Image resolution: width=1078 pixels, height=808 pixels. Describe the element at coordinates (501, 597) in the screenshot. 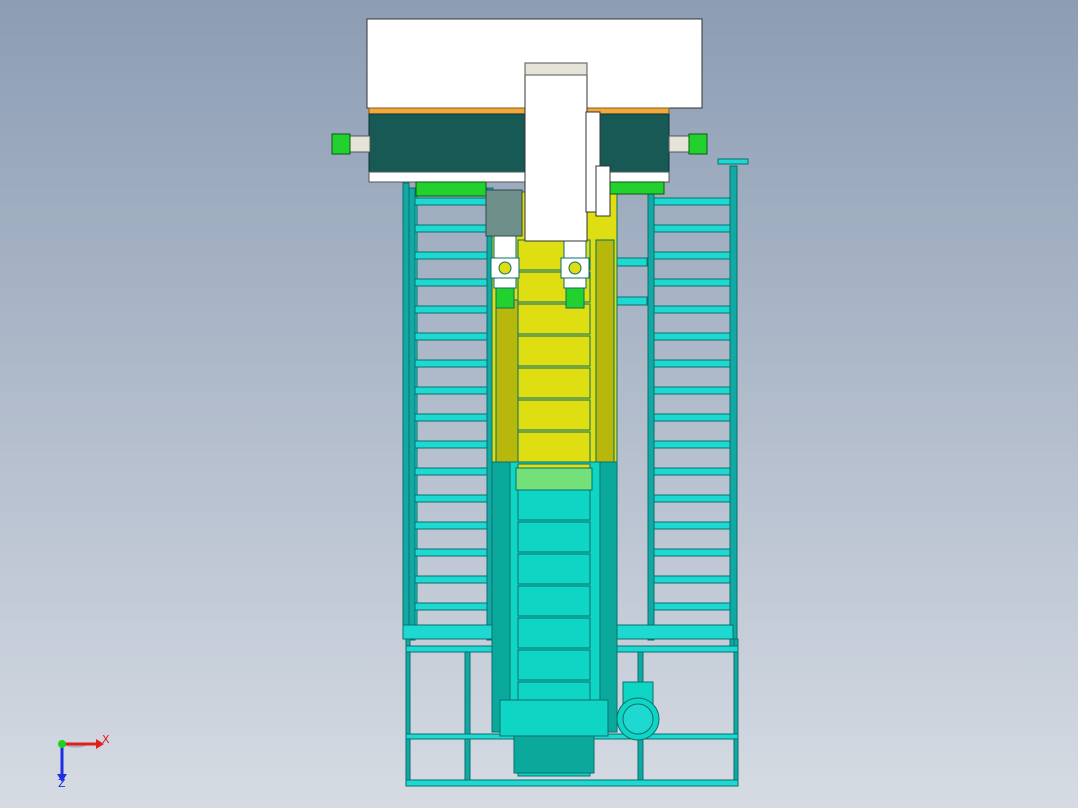

I see `column-cyan-left-side` at that location.